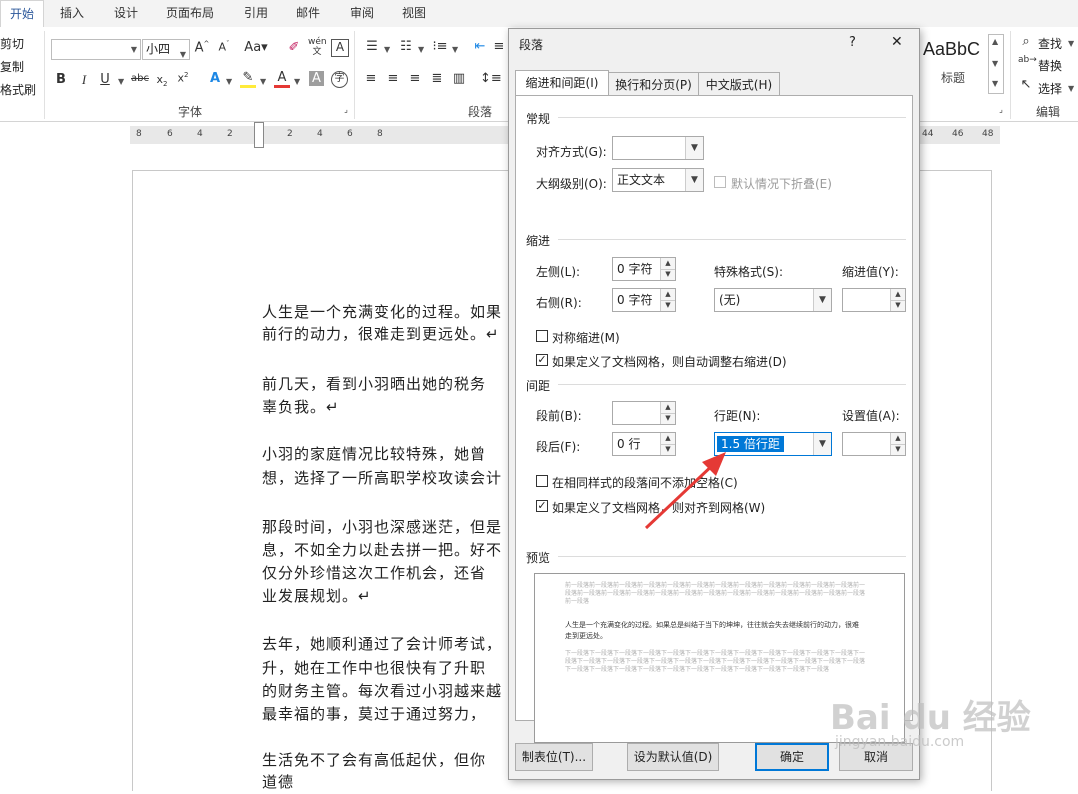  Describe the element at coordinates (571, 152) in the screenshot. I see `alignment-label: 对齐方式(G):` at that location.